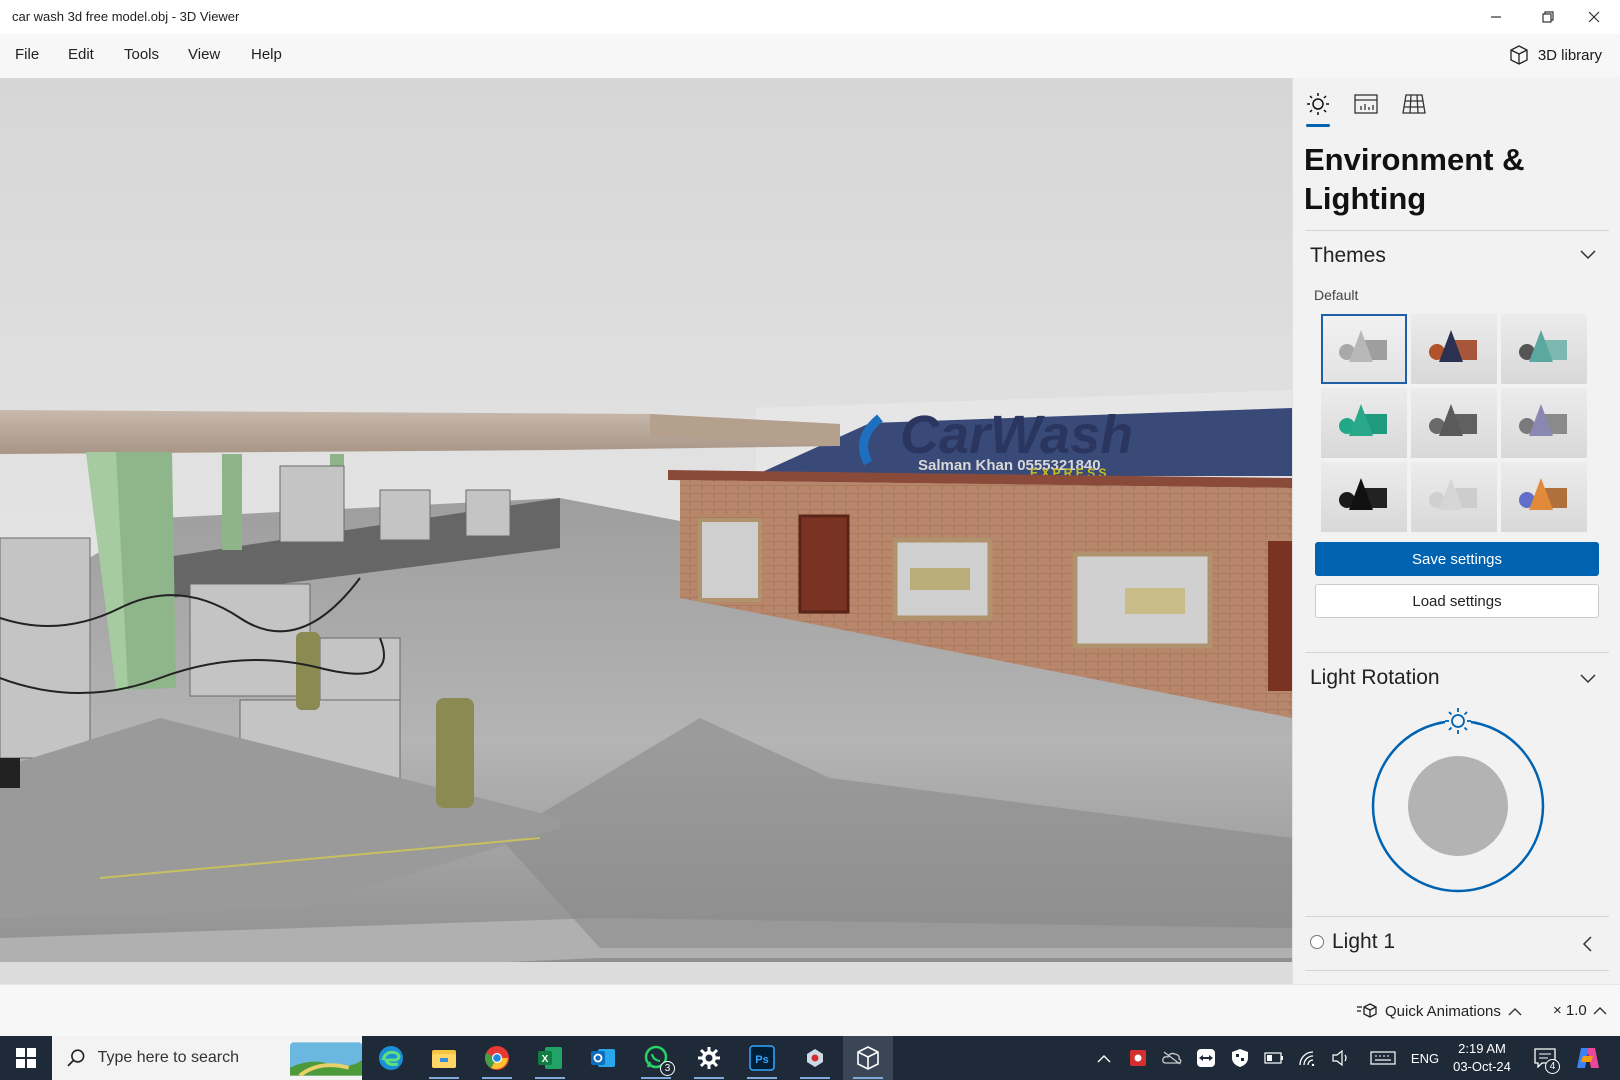 Image resolution: width=1620 pixels, height=1080 pixels. I want to click on minimize-icon, so click(1496, 17).